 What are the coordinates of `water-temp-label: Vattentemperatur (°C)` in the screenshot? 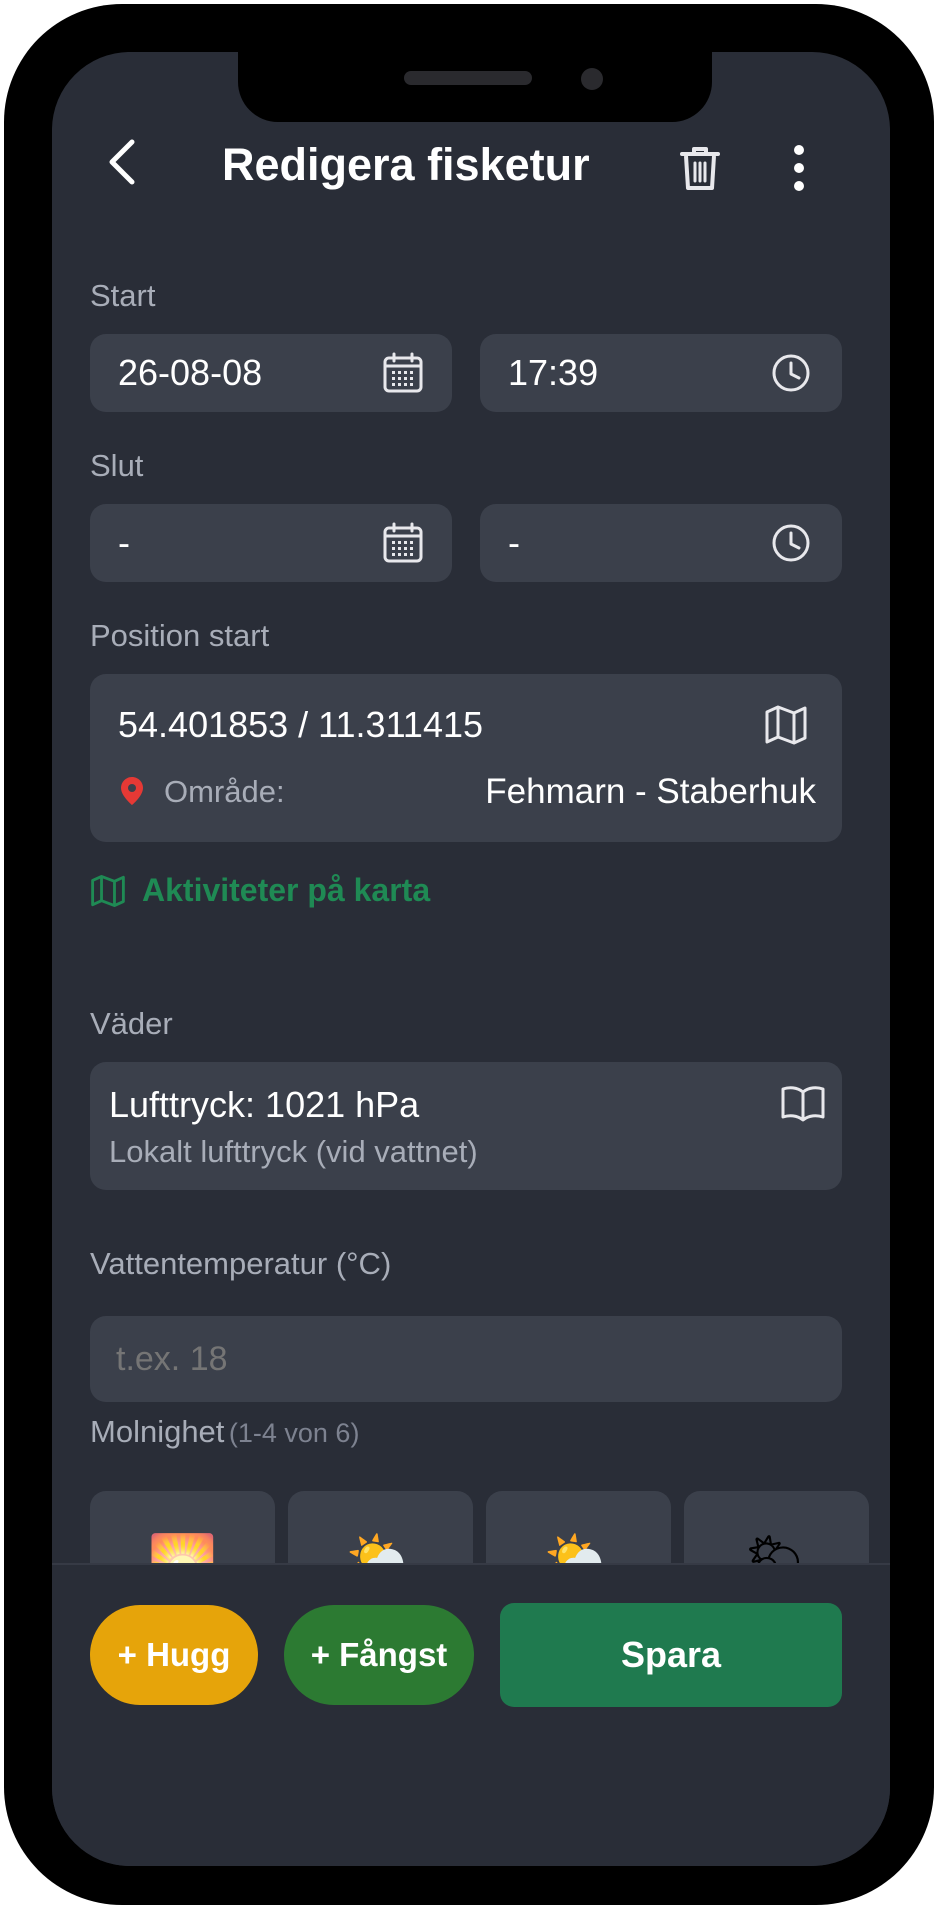 It's located at (241, 1263).